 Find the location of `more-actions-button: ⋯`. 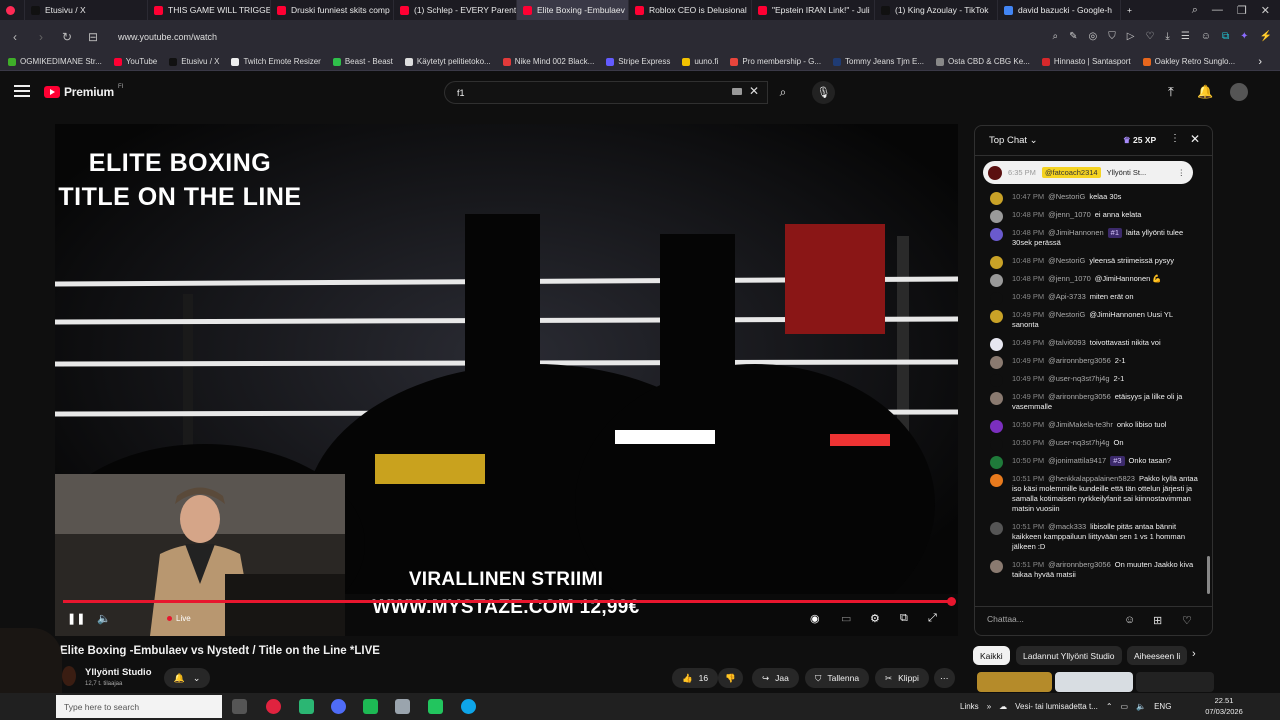

more-actions-button: ⋯ is located at coordinates (944, 678).